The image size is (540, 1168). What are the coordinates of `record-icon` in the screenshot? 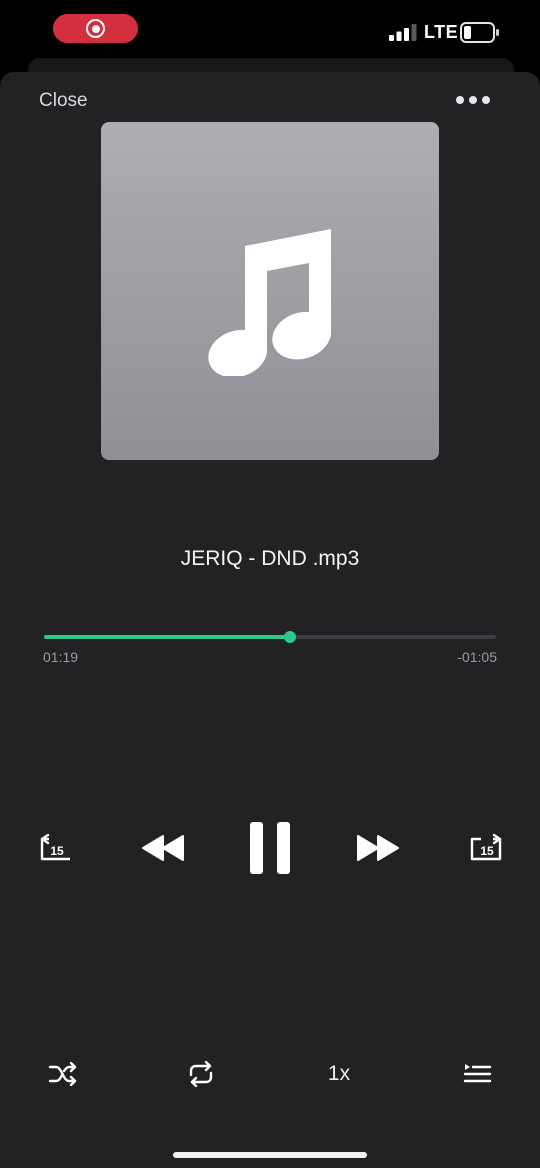 It's located at (95, 28).